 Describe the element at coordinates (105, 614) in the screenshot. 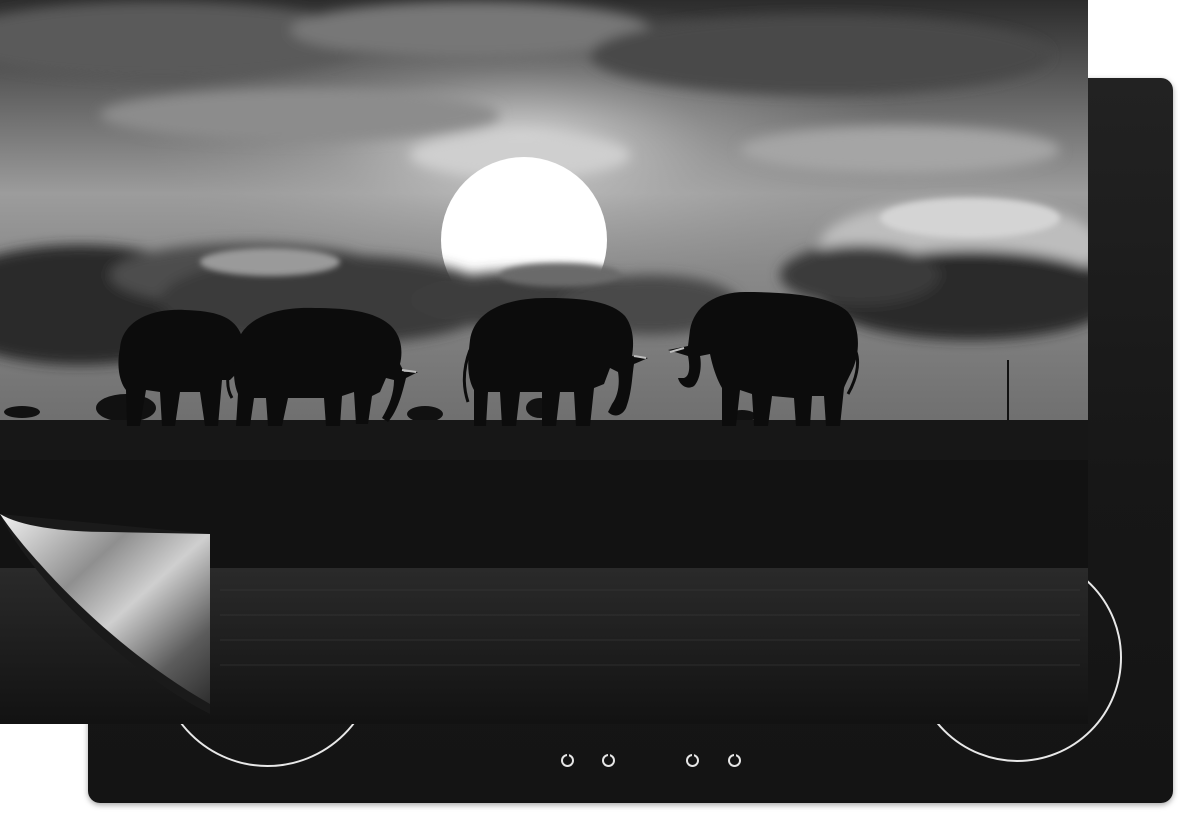

I see `peeled-corner` at that location.